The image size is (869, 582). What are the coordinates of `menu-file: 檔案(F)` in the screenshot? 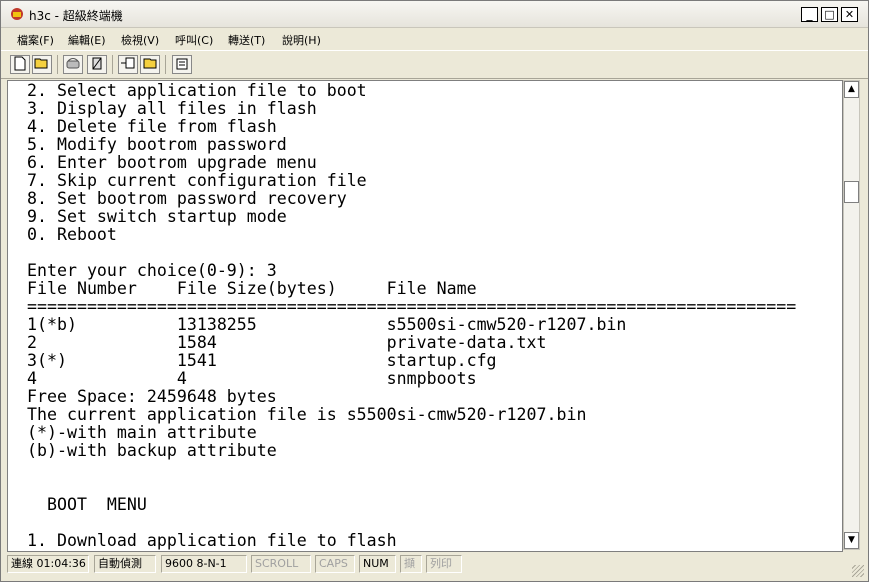 It's located at (35, 40).